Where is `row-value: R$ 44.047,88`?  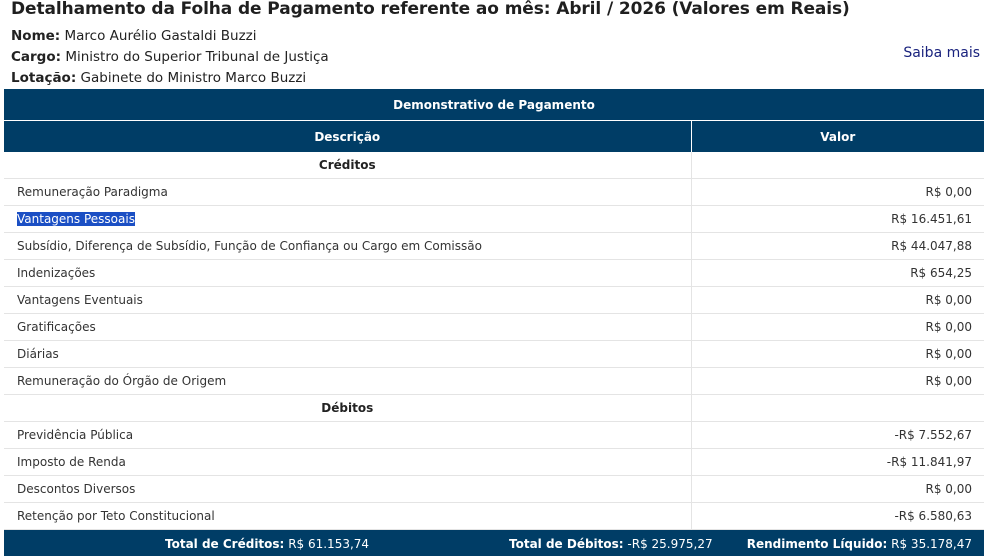 row-value: R$ 44.047,88 is located at coordinates (837, 246).